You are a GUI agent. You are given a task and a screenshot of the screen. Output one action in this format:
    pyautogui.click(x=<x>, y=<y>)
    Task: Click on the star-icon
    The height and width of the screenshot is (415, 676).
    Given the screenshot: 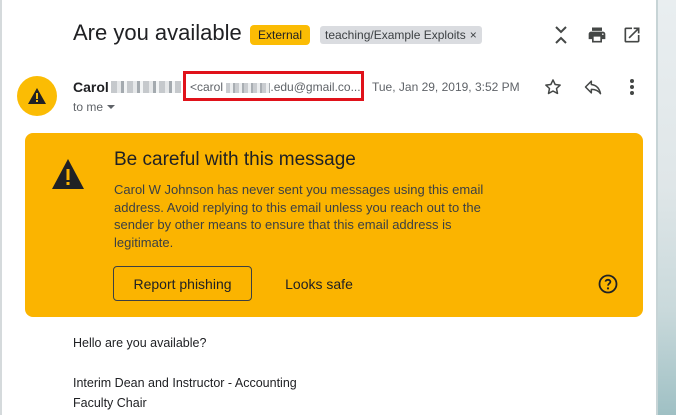 What is the action you would take?
    pyautogui.click(x=553, y=87)
    